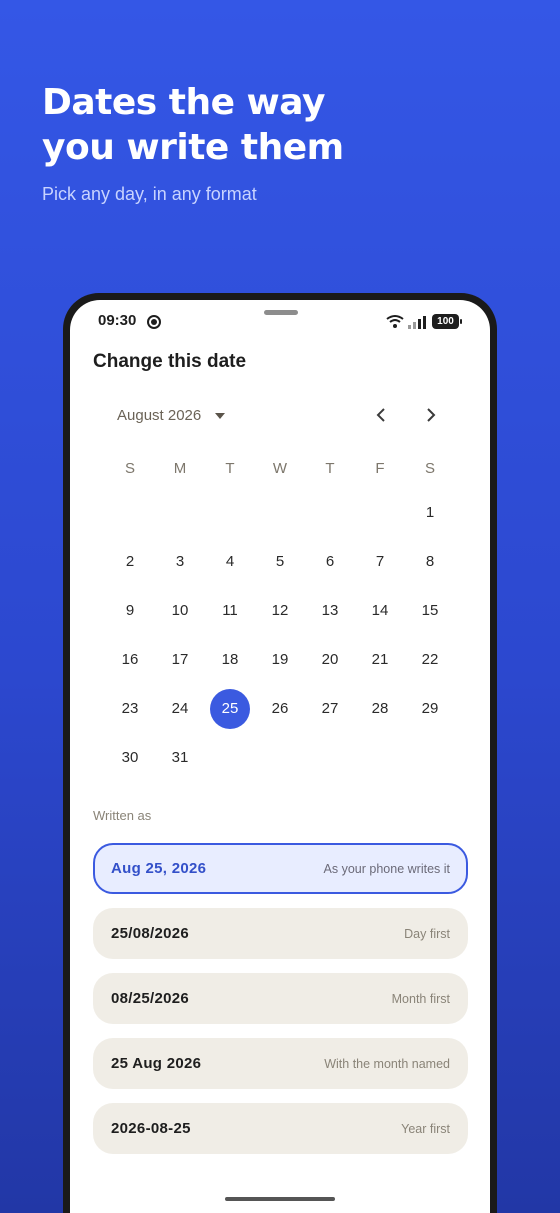  Describe the element at coordinates (154, 322) in the screenshot. I see `focus-mode-icon` at that location.